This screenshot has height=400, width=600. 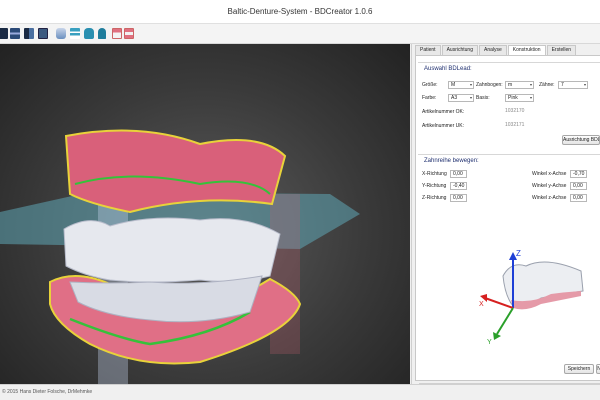 What do you see at coordinates (434, 186) in the screenshot?
I see `y-richtung-label: Y-Richtung` at bounding box center [434, 186].